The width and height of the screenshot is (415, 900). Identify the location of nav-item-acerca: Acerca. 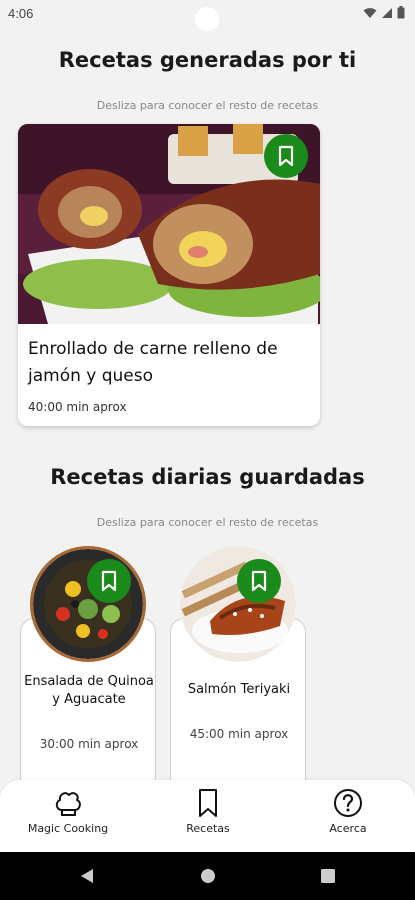
(348, 811).